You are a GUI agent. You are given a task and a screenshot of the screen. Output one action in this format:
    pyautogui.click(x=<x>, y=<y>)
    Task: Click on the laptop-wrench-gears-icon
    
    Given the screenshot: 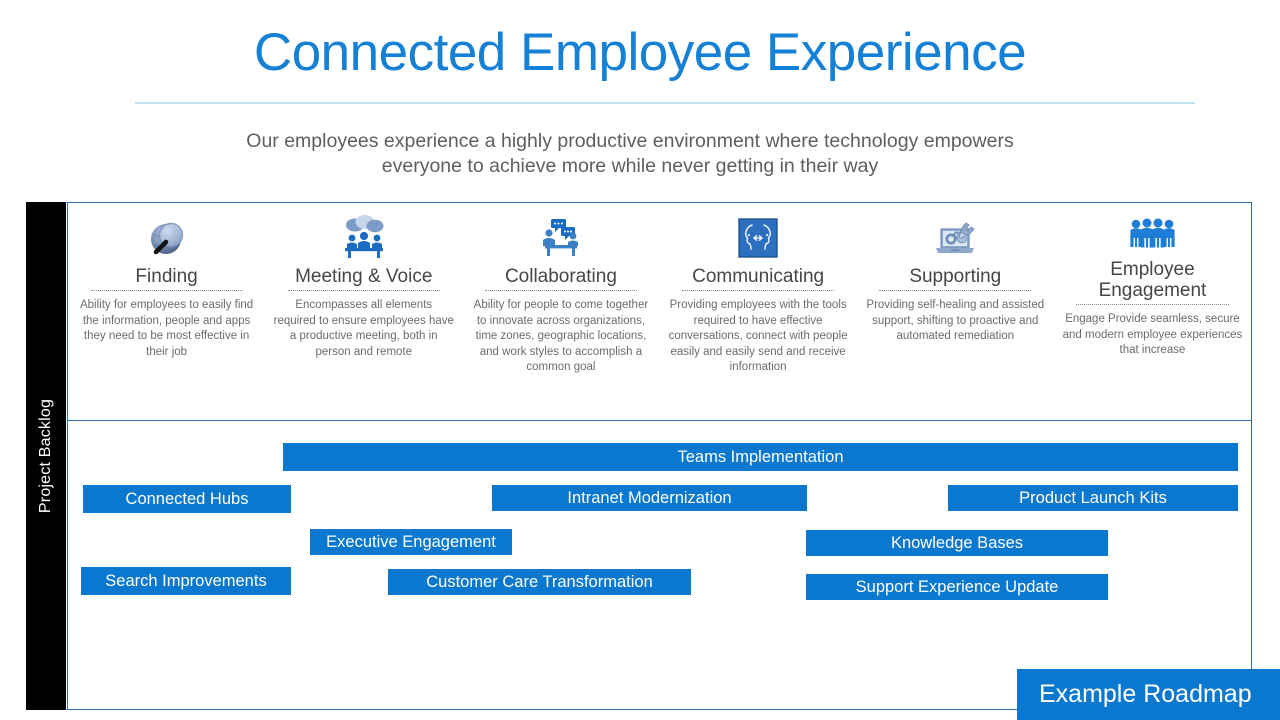 What is the action you would take?
    pyautogui.click(x=955, y=238)
    